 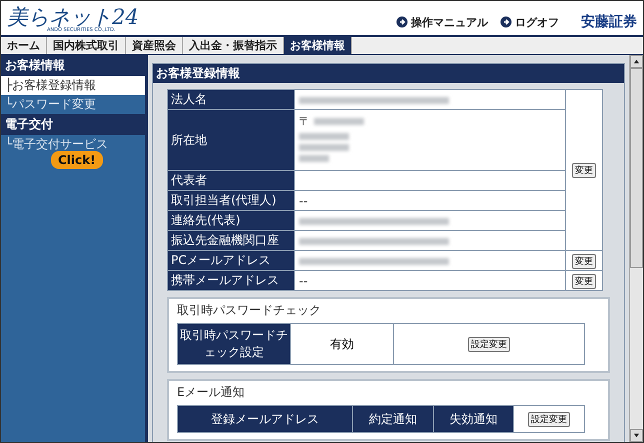 What do you see at coordinates (430, 280) in the screenshot?
I see `field-value: --` at bounding box center [430, 280].